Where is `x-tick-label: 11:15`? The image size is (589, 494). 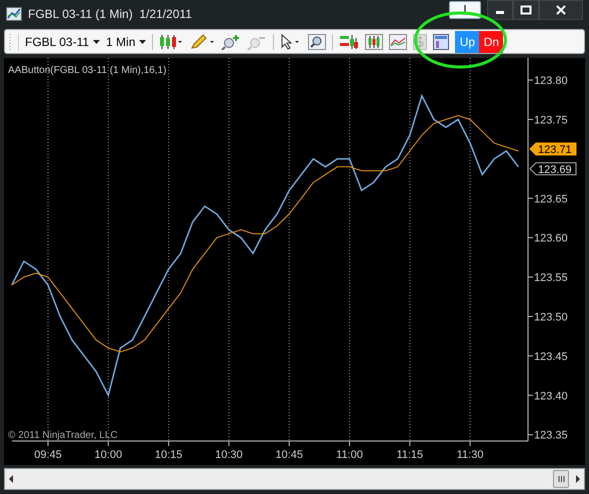
x-tick-label: 11:15 is located at coordinates (410, 455).